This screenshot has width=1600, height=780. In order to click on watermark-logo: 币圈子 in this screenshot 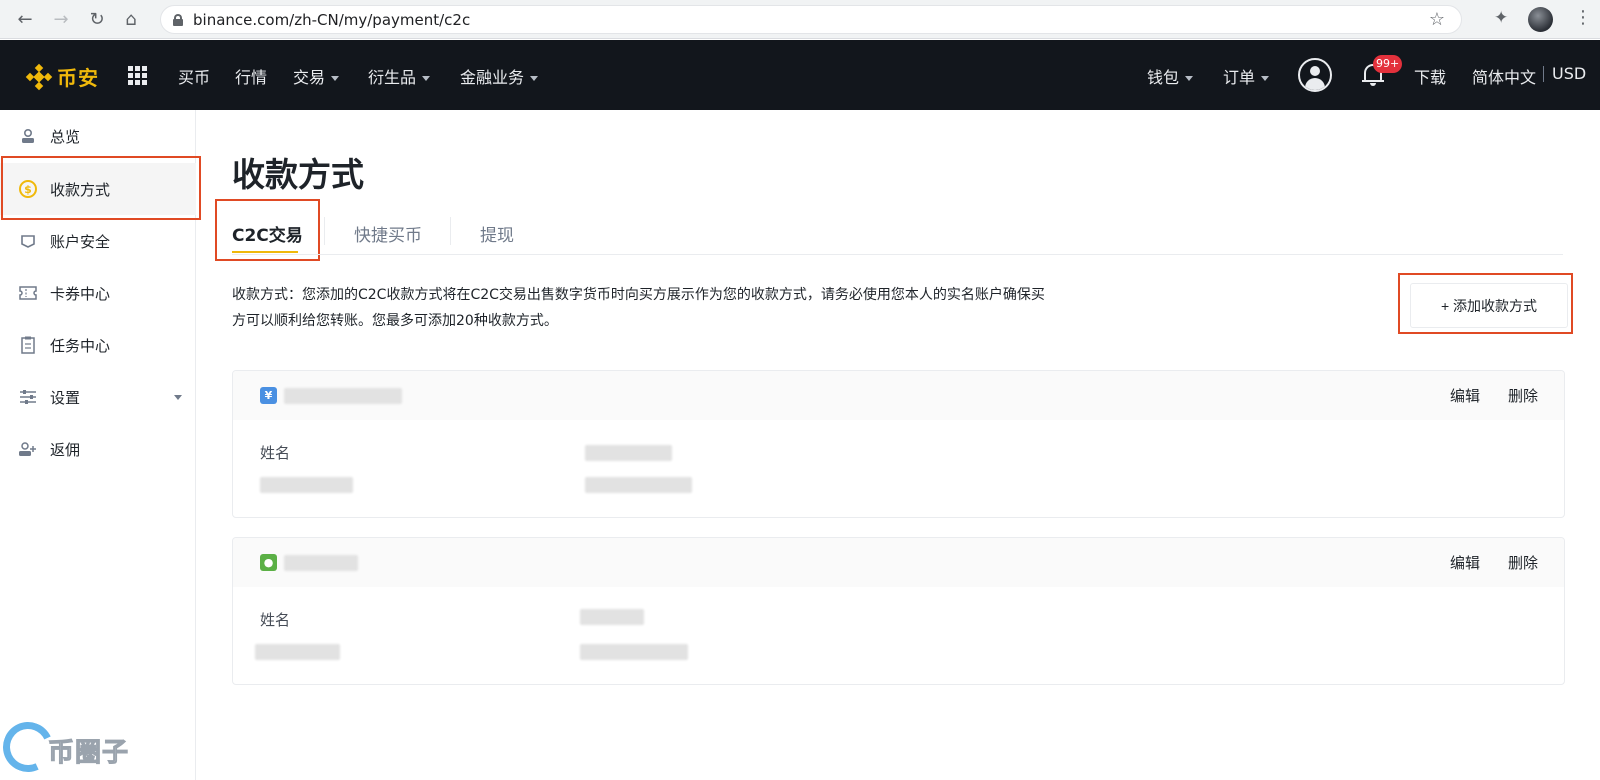, I will do `click(75, 747)`.